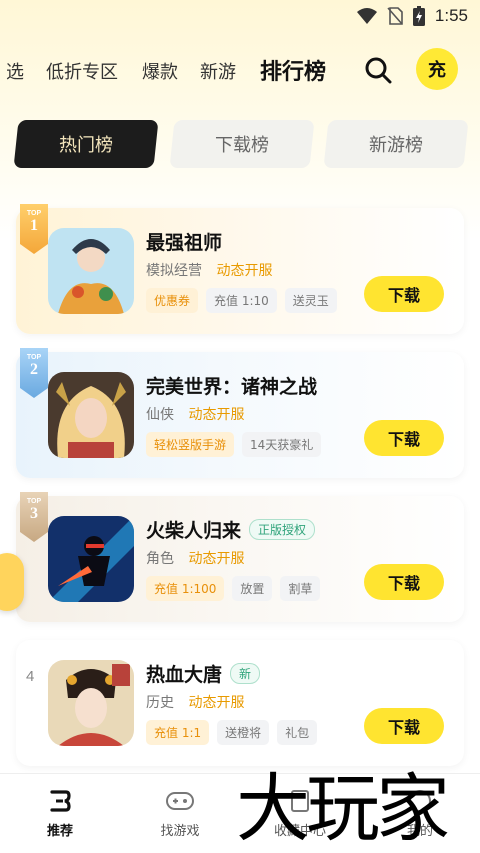 The height and width of the screenshot is (853, 480). What do you see at coordinates (343, 809) in the screenshot?
I see `watermark: 大玩家` at bounding box center [343, 809].